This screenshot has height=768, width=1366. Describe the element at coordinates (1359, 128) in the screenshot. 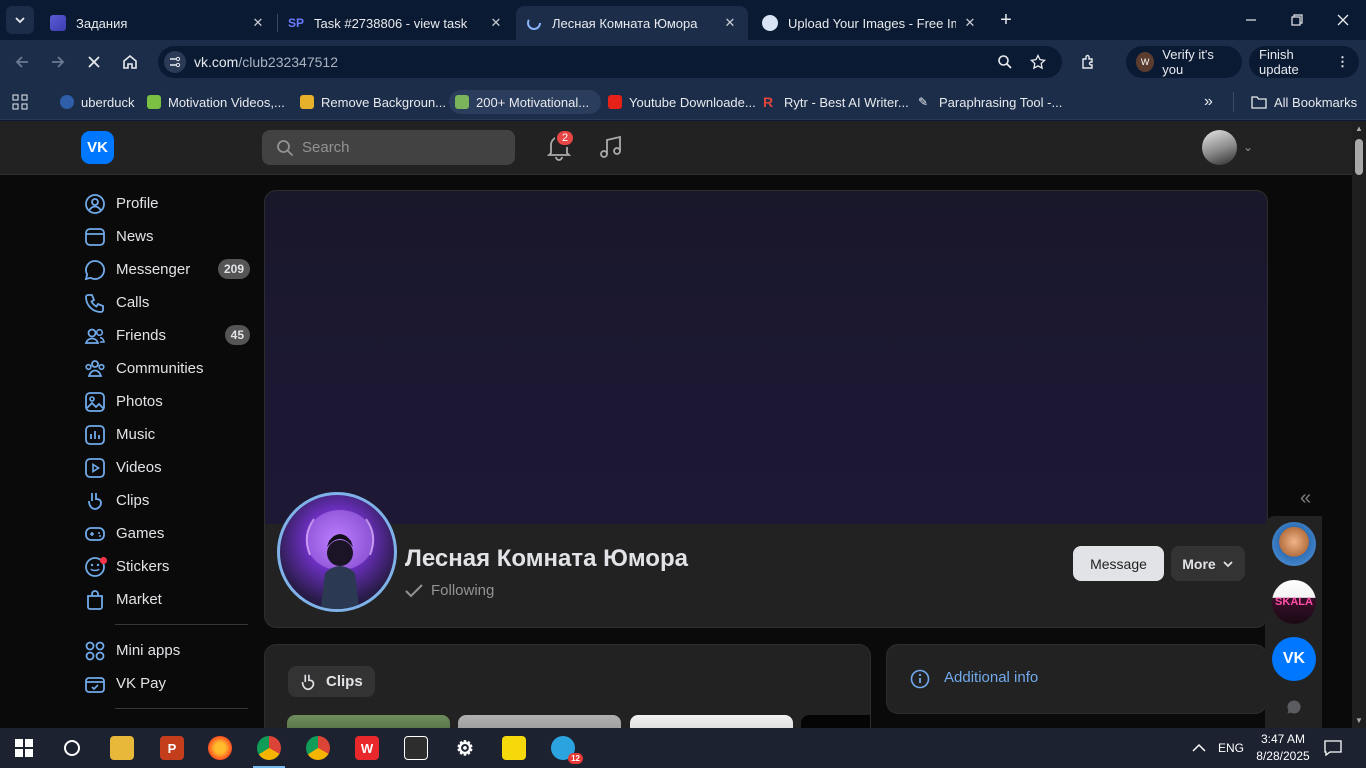

I see `scroll-up-icon: ▲` at that location.